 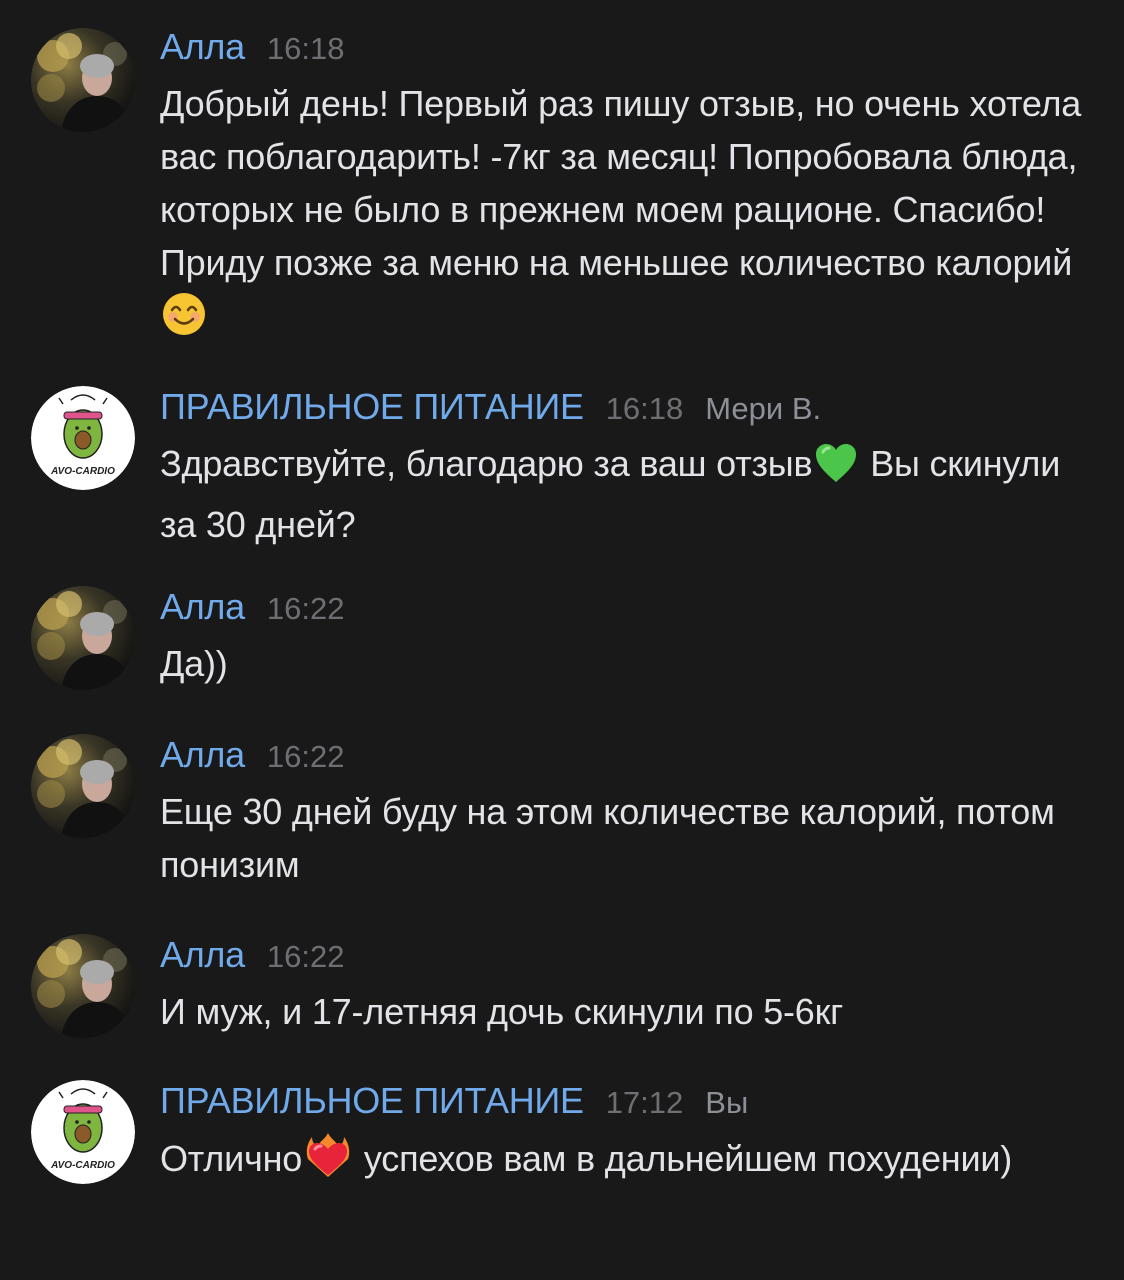 I want to click on message-text: Да)), so click(x=194, y=663).